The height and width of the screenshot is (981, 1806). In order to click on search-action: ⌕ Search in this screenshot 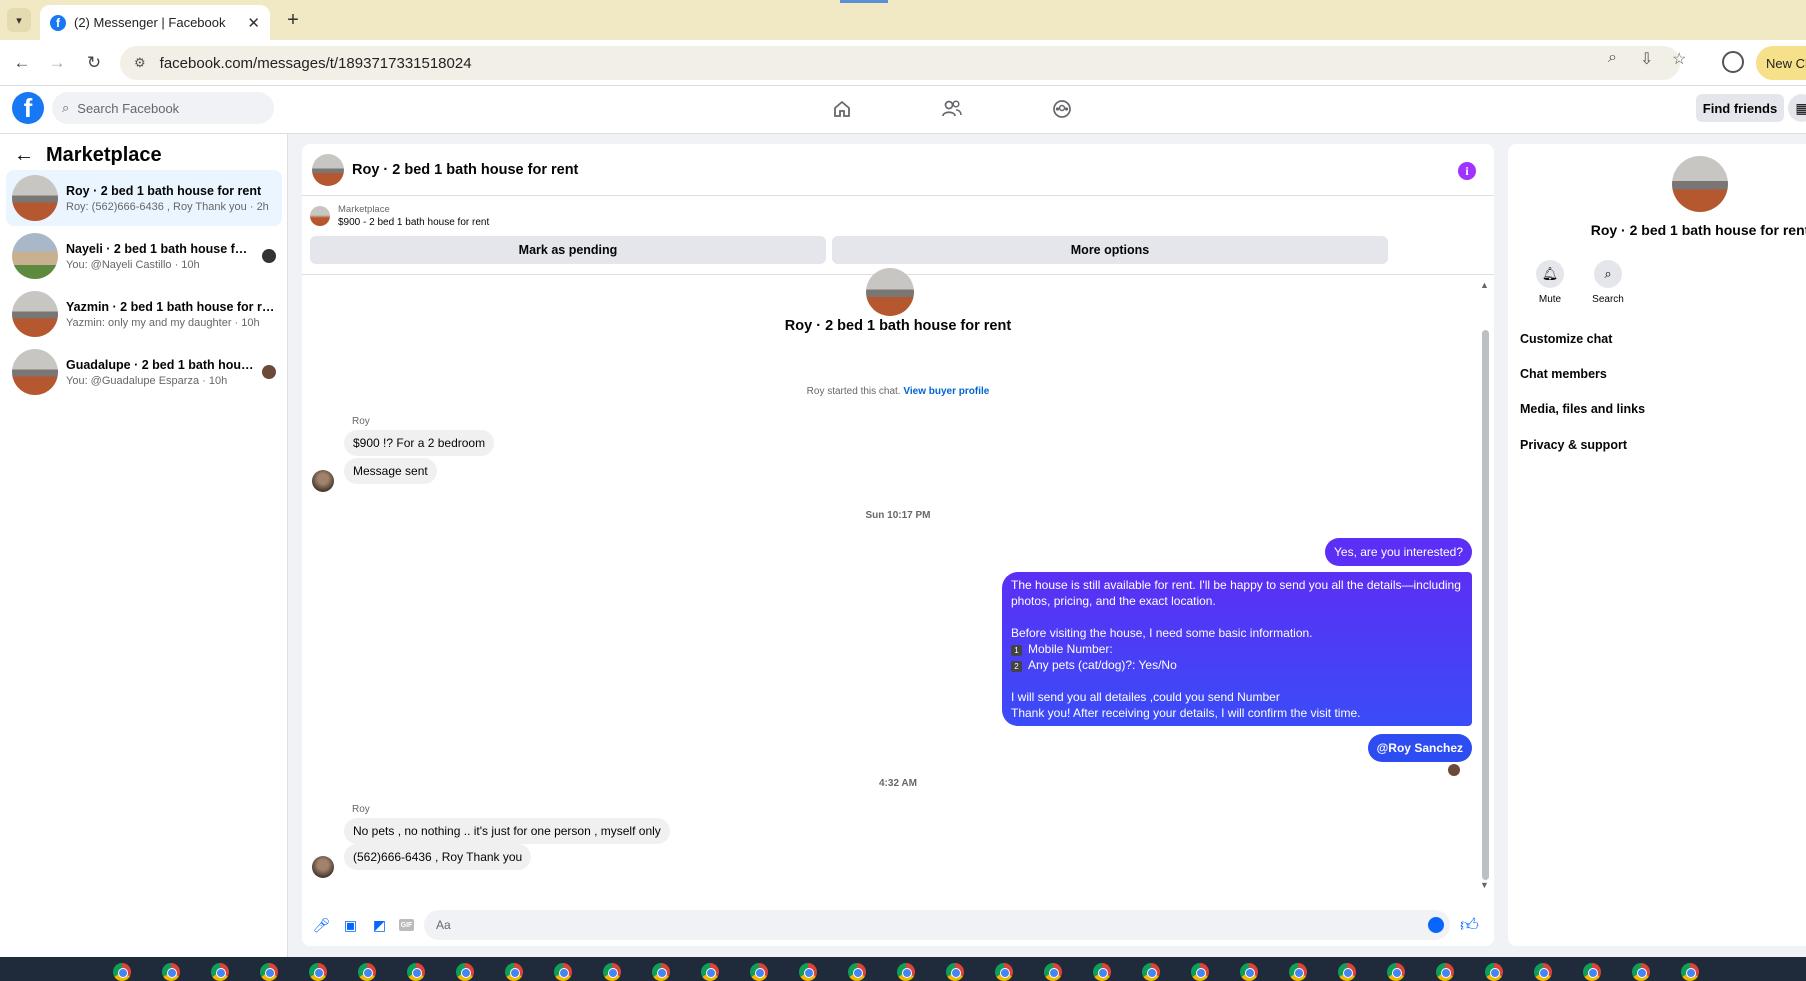, I will do `click(1608, 282)`.